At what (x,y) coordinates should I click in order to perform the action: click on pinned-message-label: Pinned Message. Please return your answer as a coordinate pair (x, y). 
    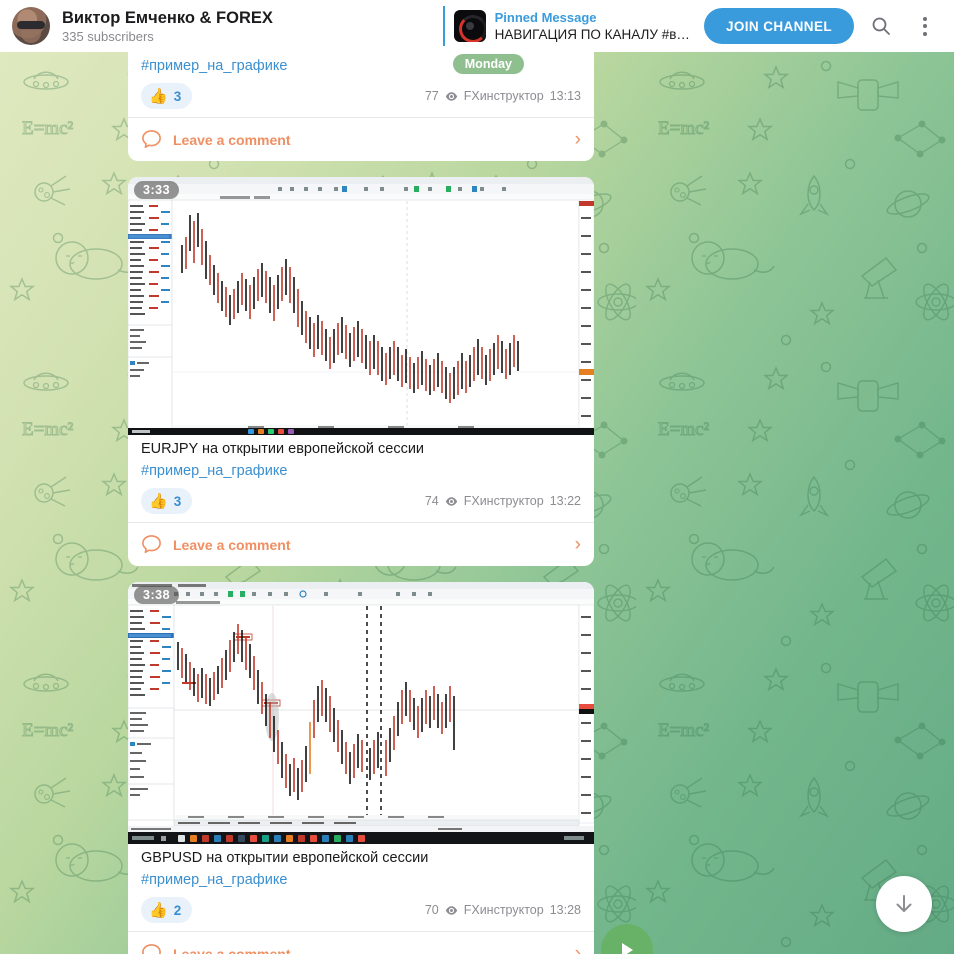
    Looking at the image, I should click on (545, 17).